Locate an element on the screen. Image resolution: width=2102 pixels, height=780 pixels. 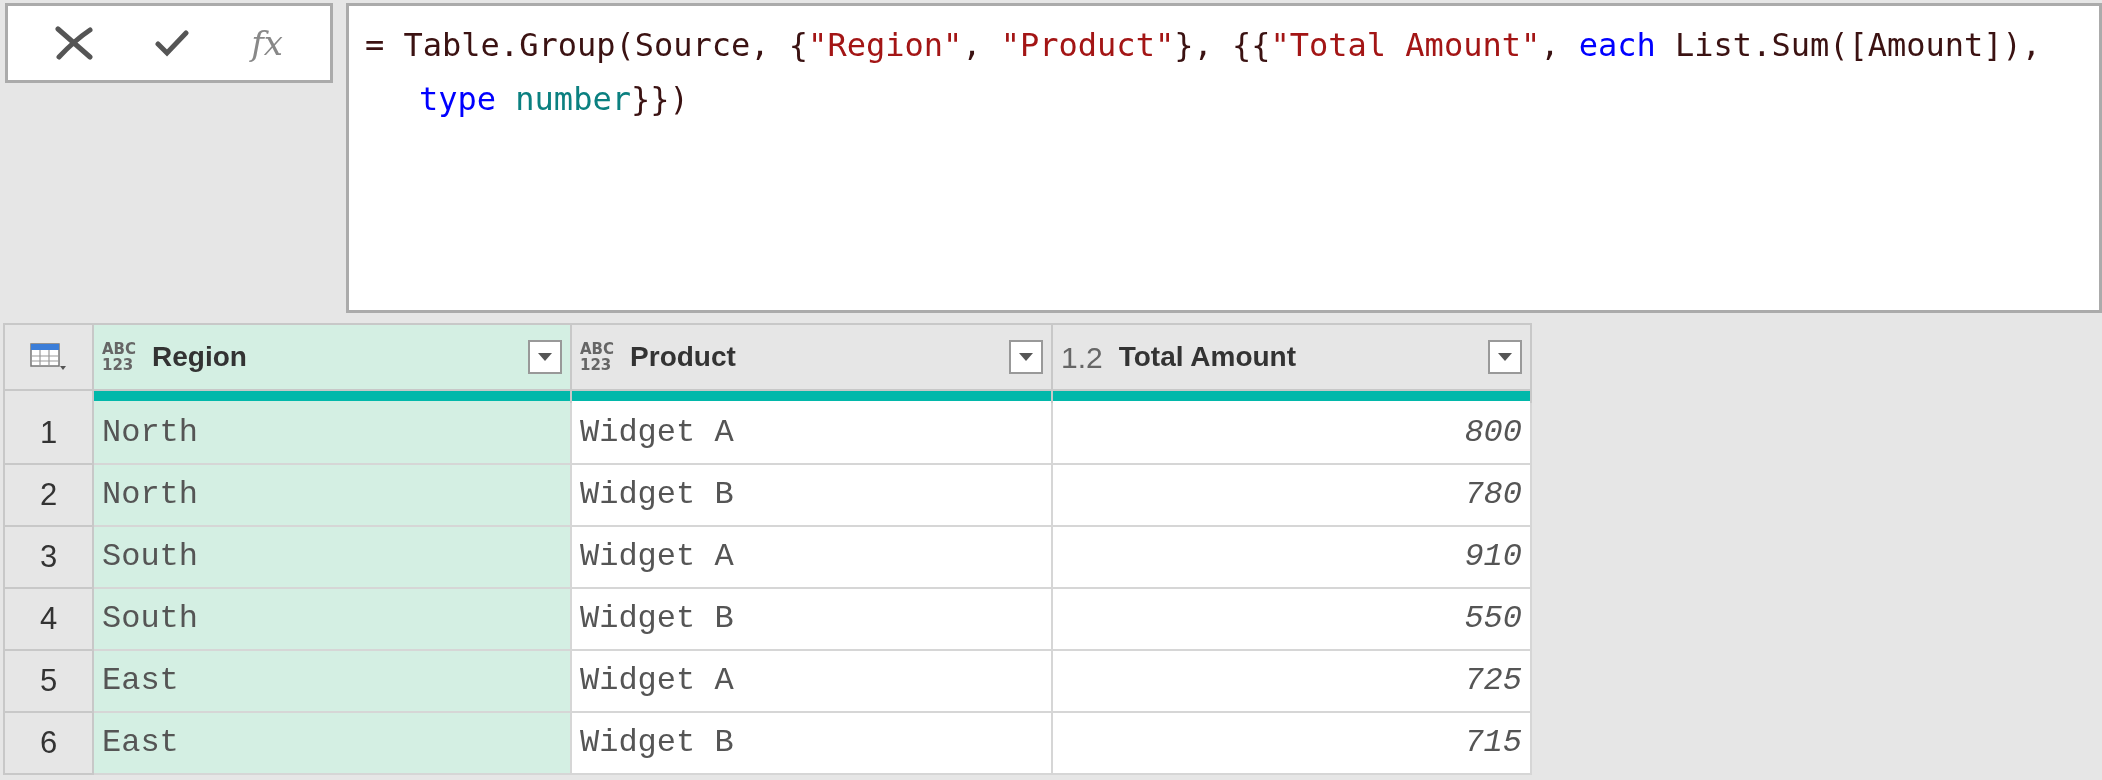
column-header: ABC 123 Product is located at coordinates (812, 357).